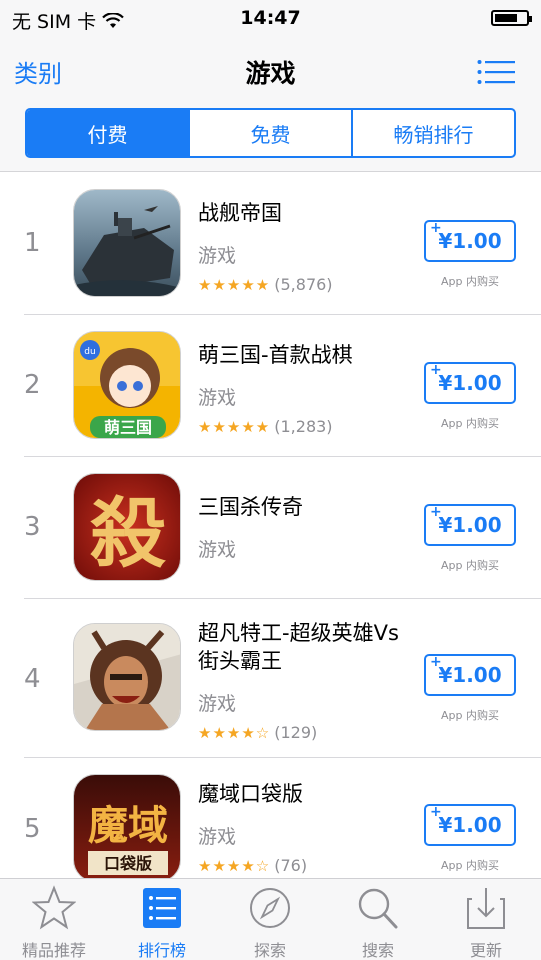  Describe the element at coordinates (32, 385) in the screenshot. I see `rank-number: 2` at that location.